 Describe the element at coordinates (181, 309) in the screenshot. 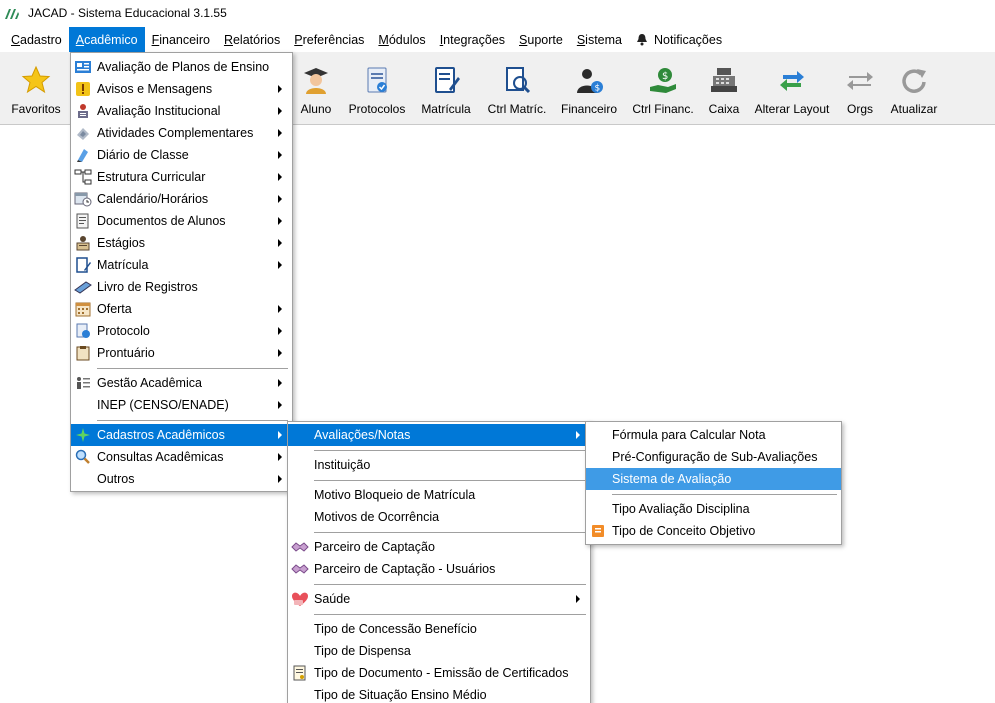

I see `menu-item-oferta: Oferta` at that location.